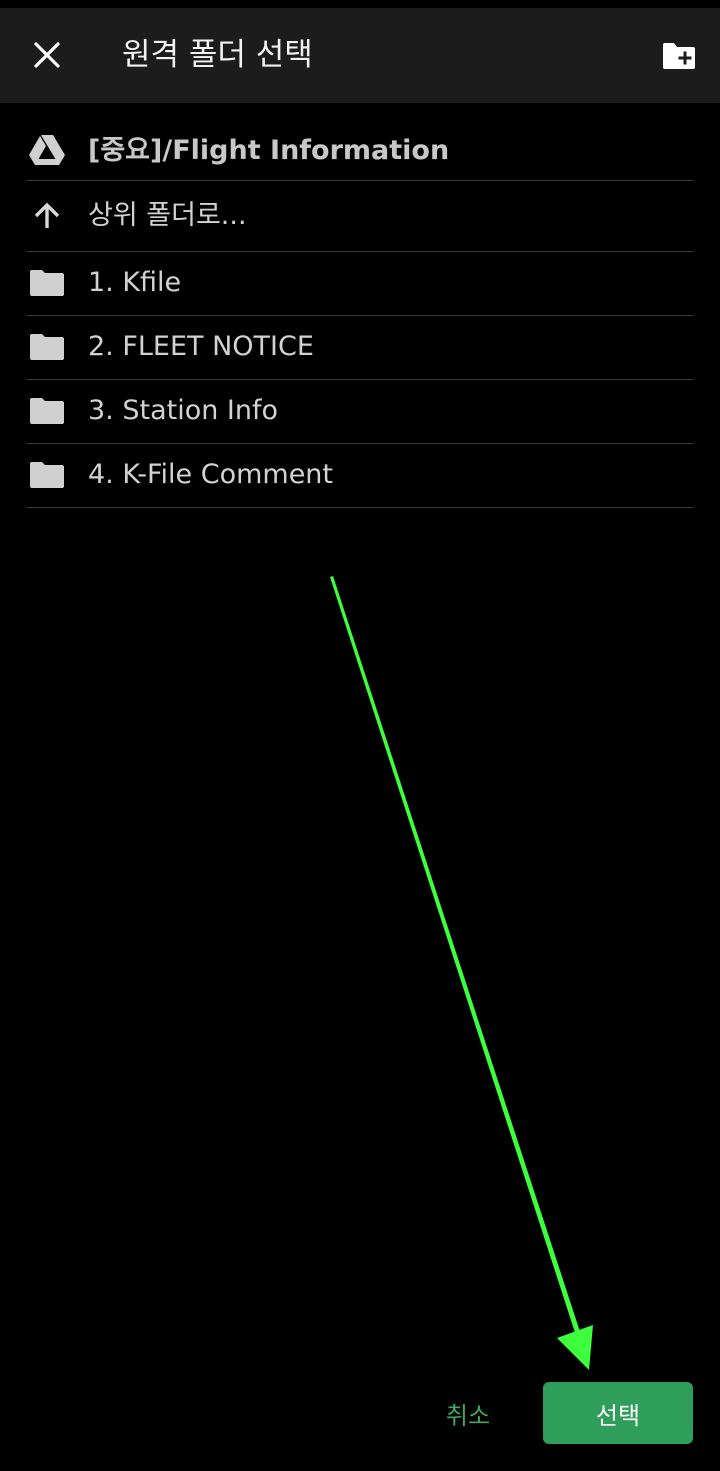  Describe the element at coordinates (360, 284) in the screenshot. I see `list-item: 1. Kfile` at that location.